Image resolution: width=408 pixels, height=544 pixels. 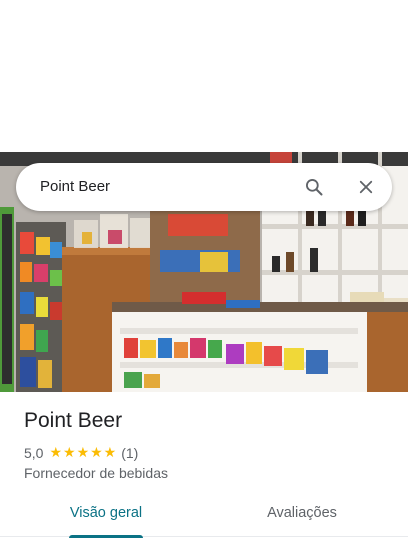 I want to click on tab-bar: Visão geral Avaliações, so click(x=204, y=516).